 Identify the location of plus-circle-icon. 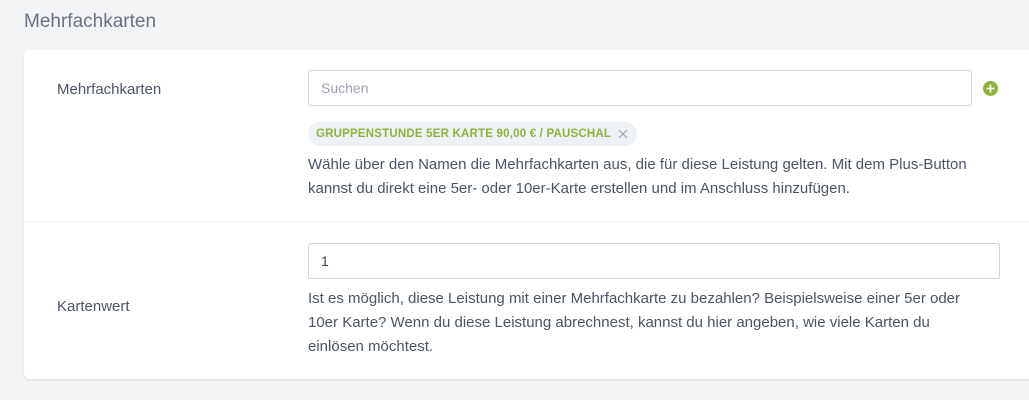
(990, 88).